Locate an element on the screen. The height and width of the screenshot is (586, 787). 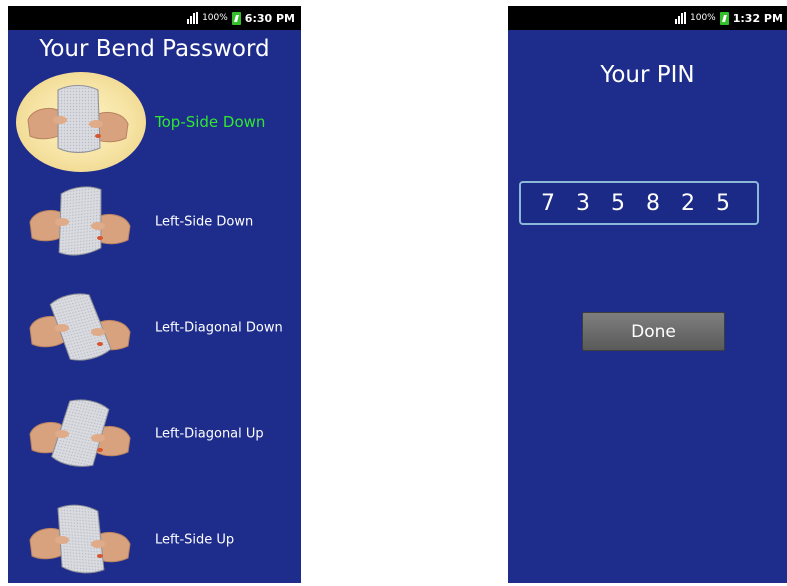
page-title: Your PIN is located at coordinates (647, 75).